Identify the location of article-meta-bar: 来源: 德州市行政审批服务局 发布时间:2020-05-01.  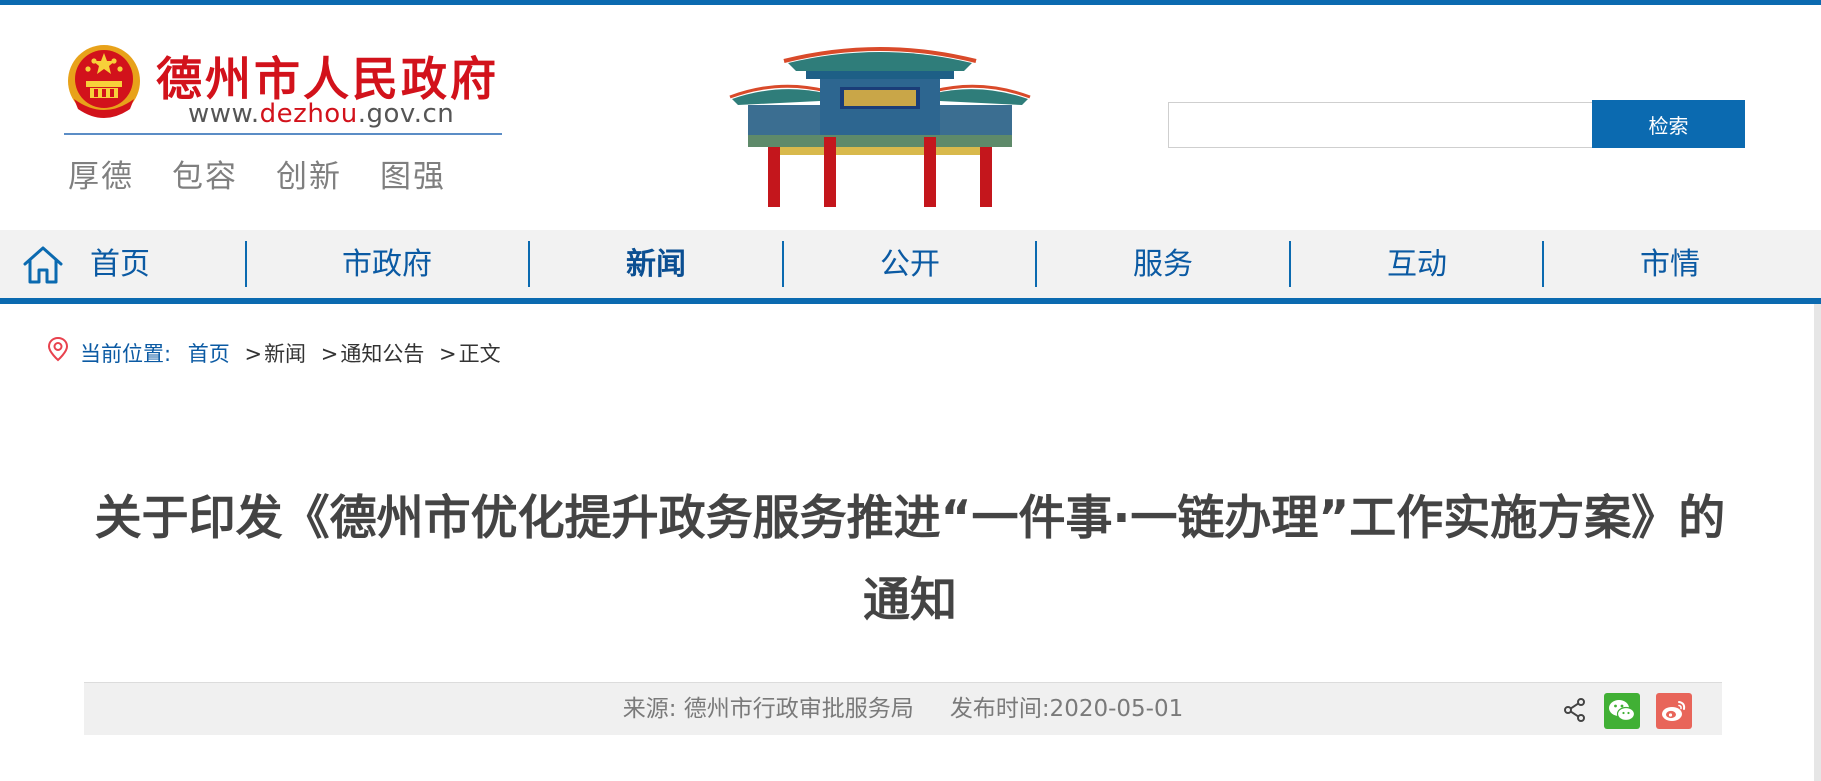
(903, 708).